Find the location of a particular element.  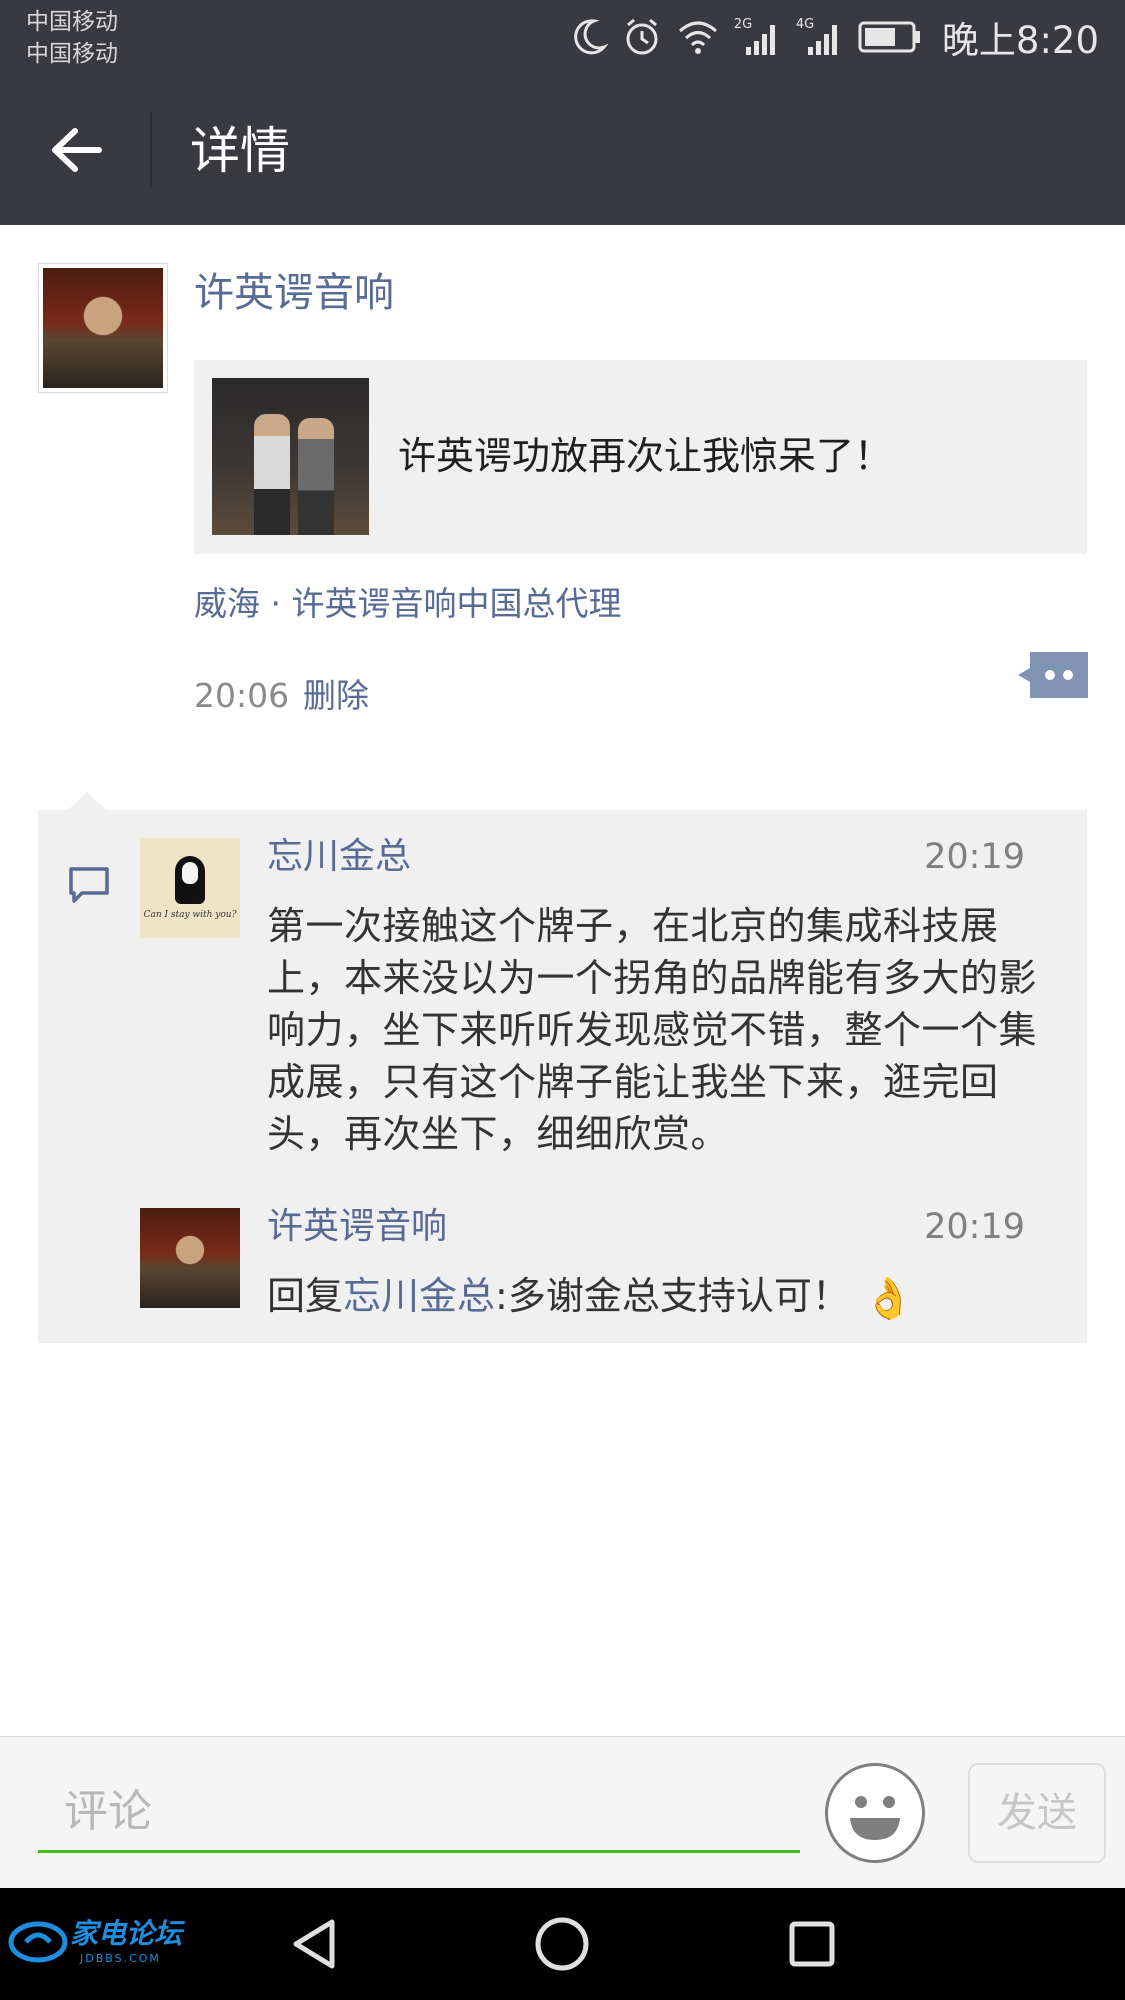

status-bar: 中国移动 中国移动 2G 4G 晚上8:20 is located at coordinates (562, 37).